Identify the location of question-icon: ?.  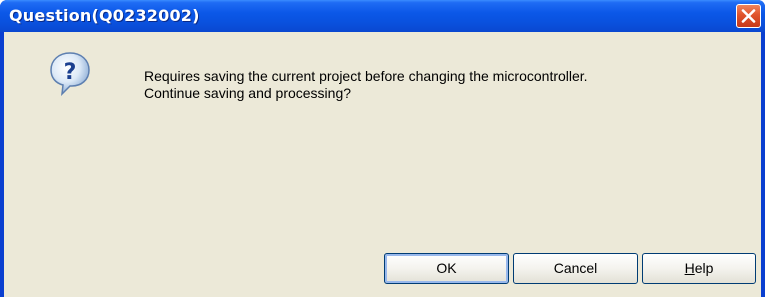
(70, 74).